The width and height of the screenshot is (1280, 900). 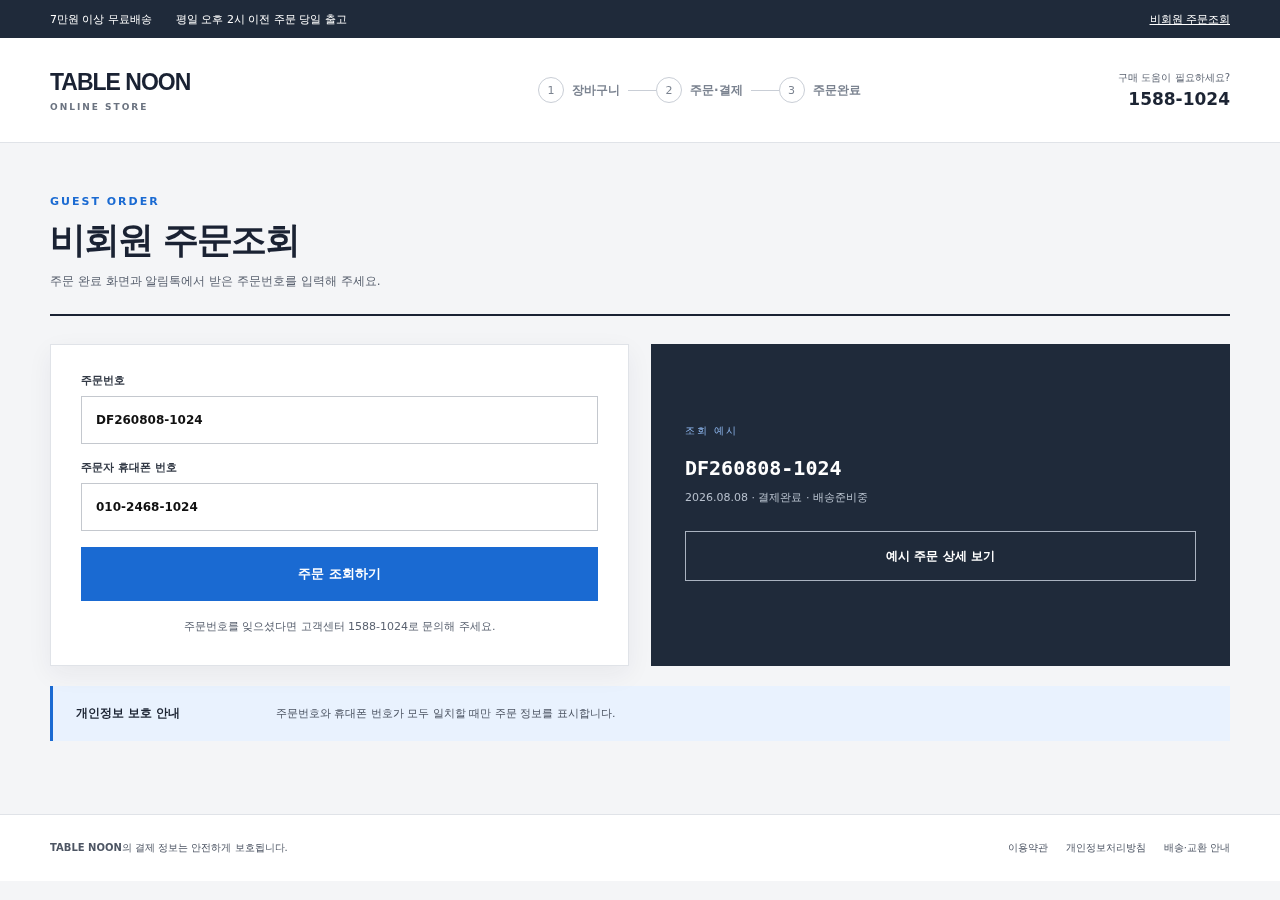 What do you see at coordinates (216, 281) in the screenshot?
I see `page-subtitle: 주문 완료 화면과 알림톡에서 받은 주문번호를 입력해 주세요.` at bounding box center [216, 281].